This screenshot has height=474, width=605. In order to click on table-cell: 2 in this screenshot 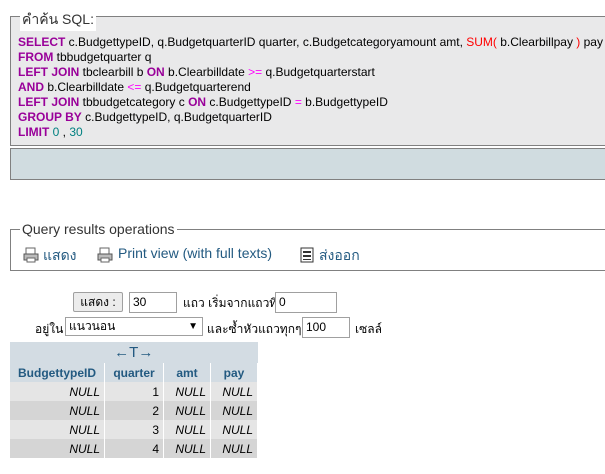, I will do `click(134, 410)`.